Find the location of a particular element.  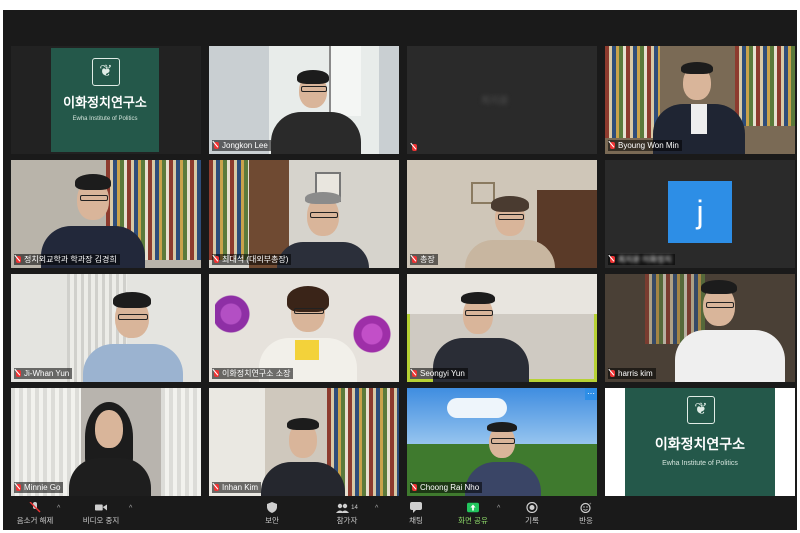

security-button: 보안 is located at coordinates (272, 514).